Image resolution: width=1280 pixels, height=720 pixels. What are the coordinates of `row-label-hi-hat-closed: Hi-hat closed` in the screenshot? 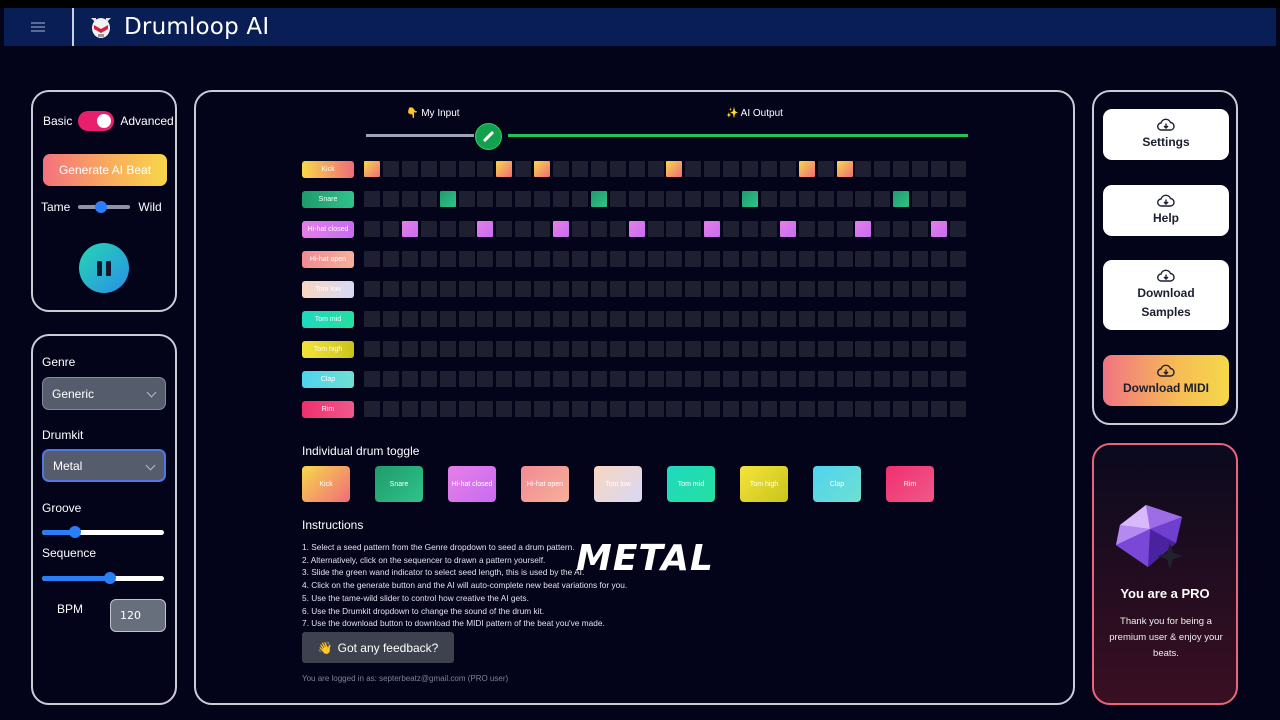 It's located at (328, 229).